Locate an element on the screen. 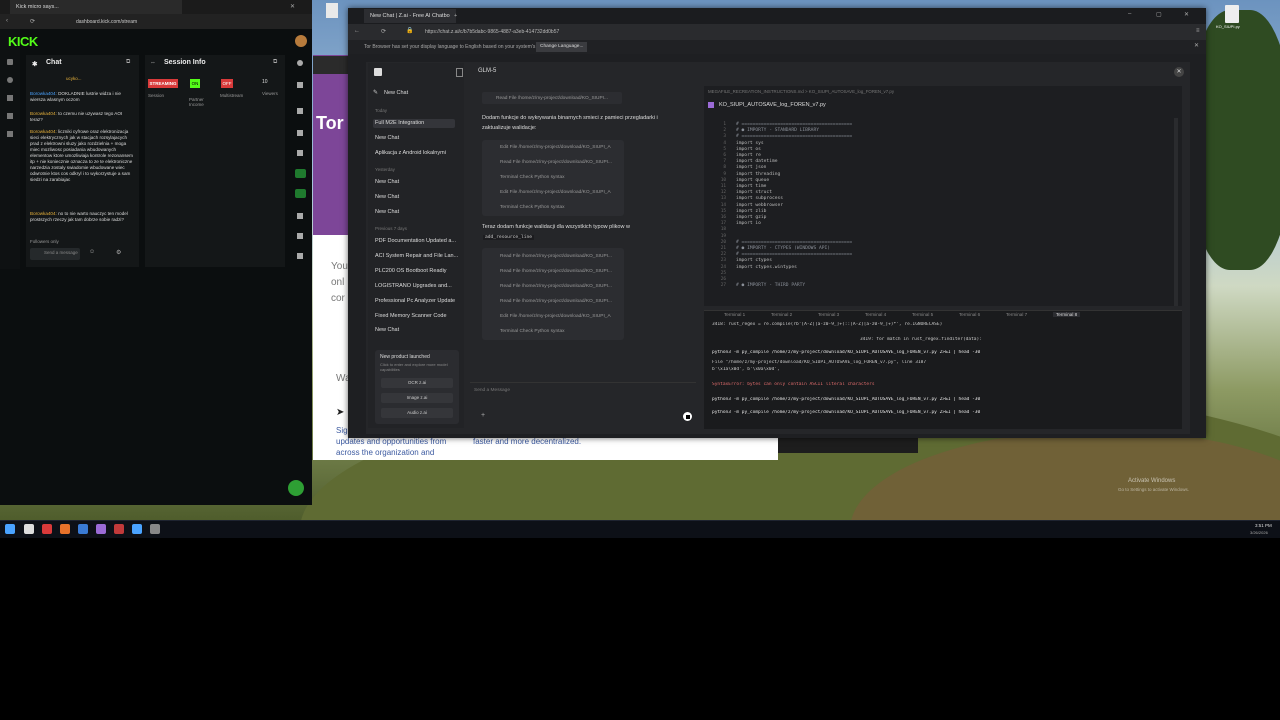 The image size is (1280, 720). message-input-area: Send a Message + is located at coordinates (583, 404).